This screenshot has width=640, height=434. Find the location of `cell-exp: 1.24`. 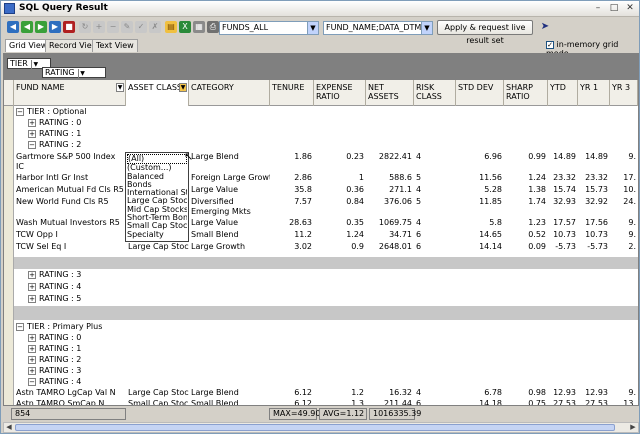

cell-exp: 1.24 is located at coordinates (340, 235).